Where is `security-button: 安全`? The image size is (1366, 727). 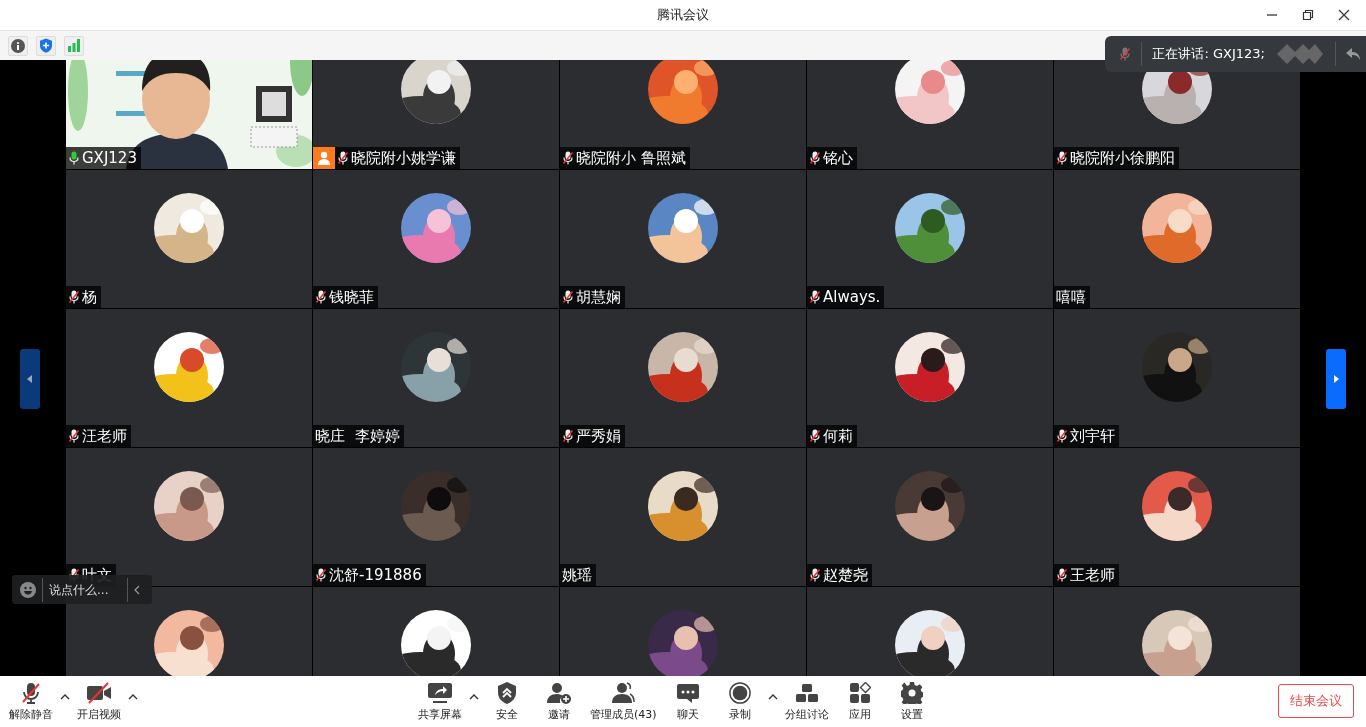 security-button: 安全 is located at coordinates (507, 701).